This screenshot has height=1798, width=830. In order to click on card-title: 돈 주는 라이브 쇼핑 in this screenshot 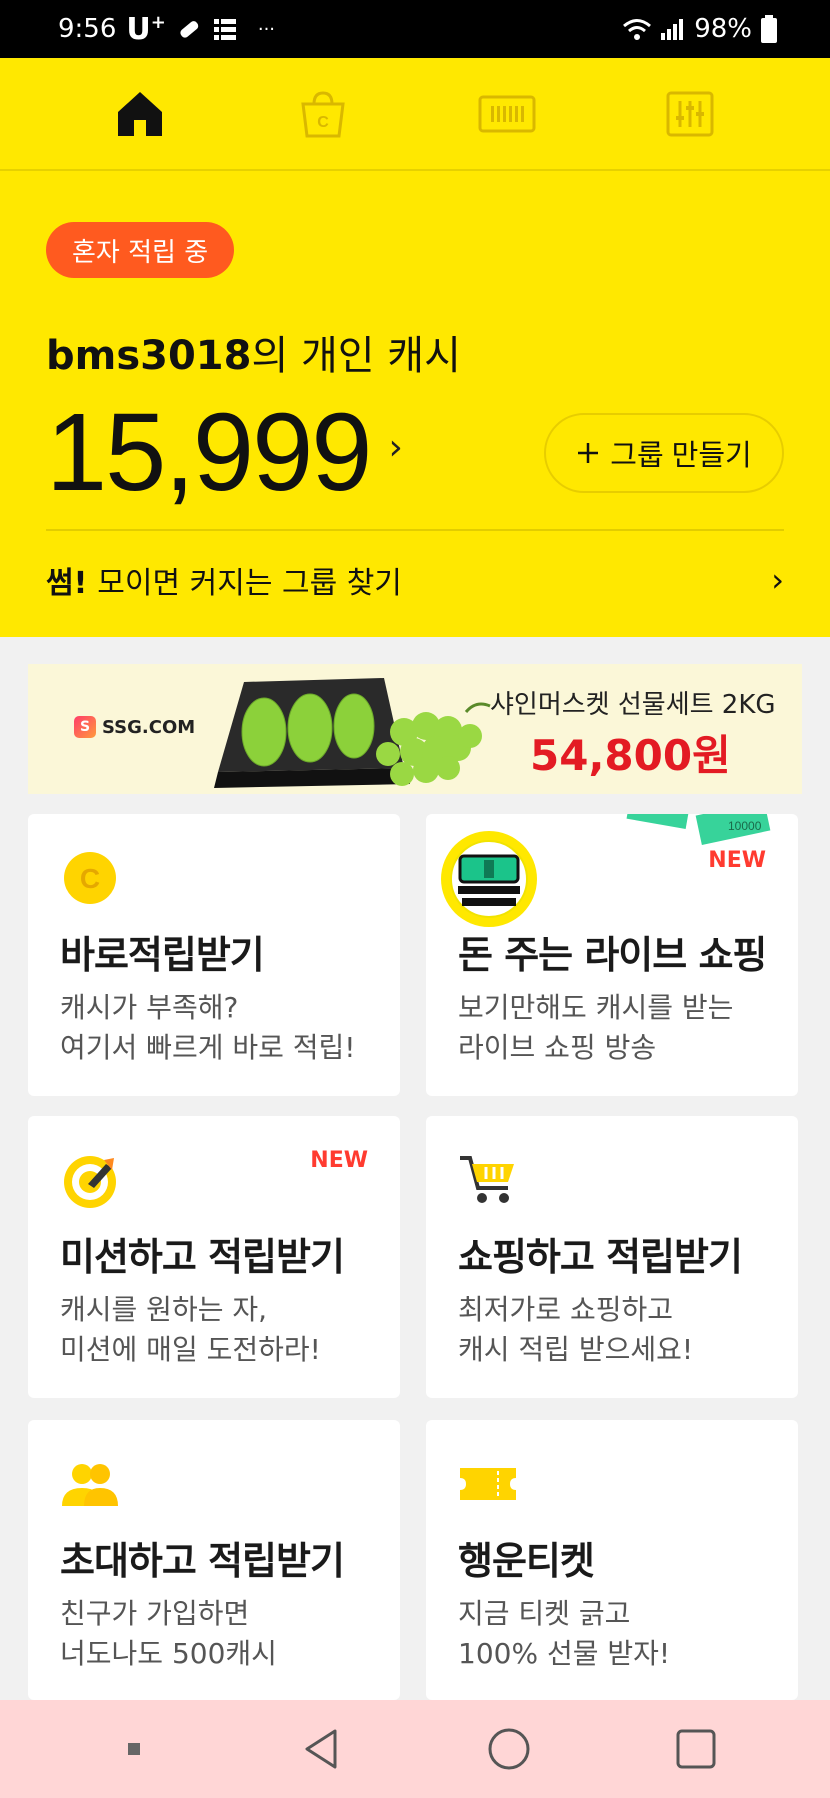, I will do `click(612, 955)`.